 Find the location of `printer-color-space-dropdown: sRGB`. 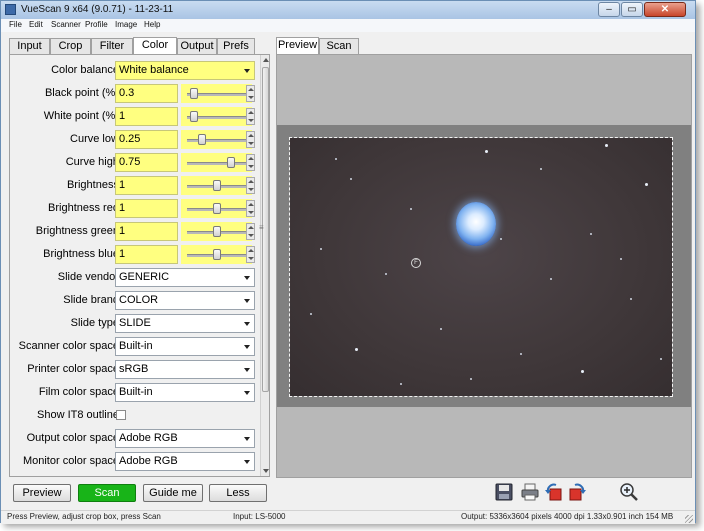

printer-color-space-dropdown: sRGB is located at coordinates (185, 369).